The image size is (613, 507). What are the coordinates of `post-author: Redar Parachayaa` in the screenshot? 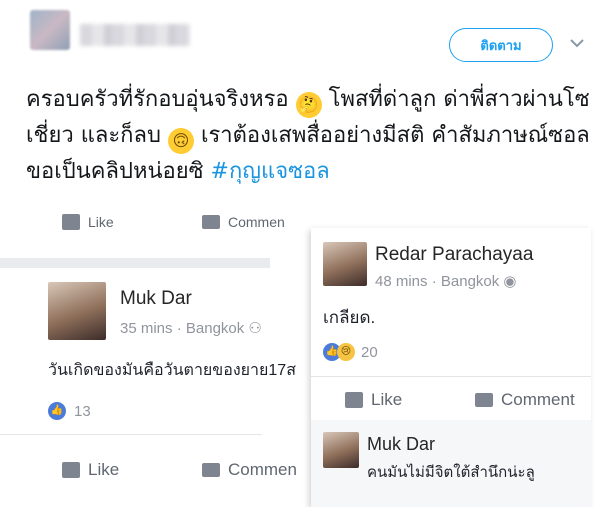 It's located at (454, 255).